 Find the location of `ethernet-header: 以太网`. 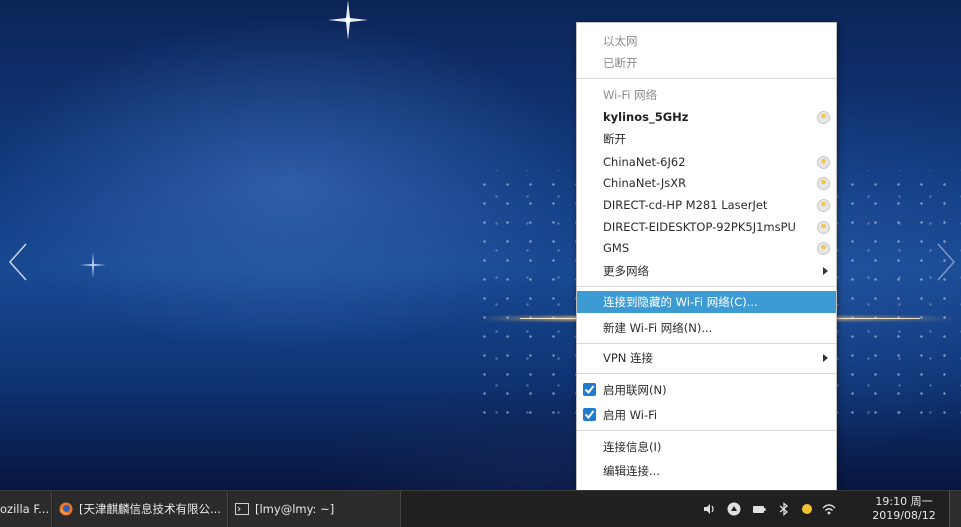

ethernet-header: 以太网 is located at coordinates (620, 41).